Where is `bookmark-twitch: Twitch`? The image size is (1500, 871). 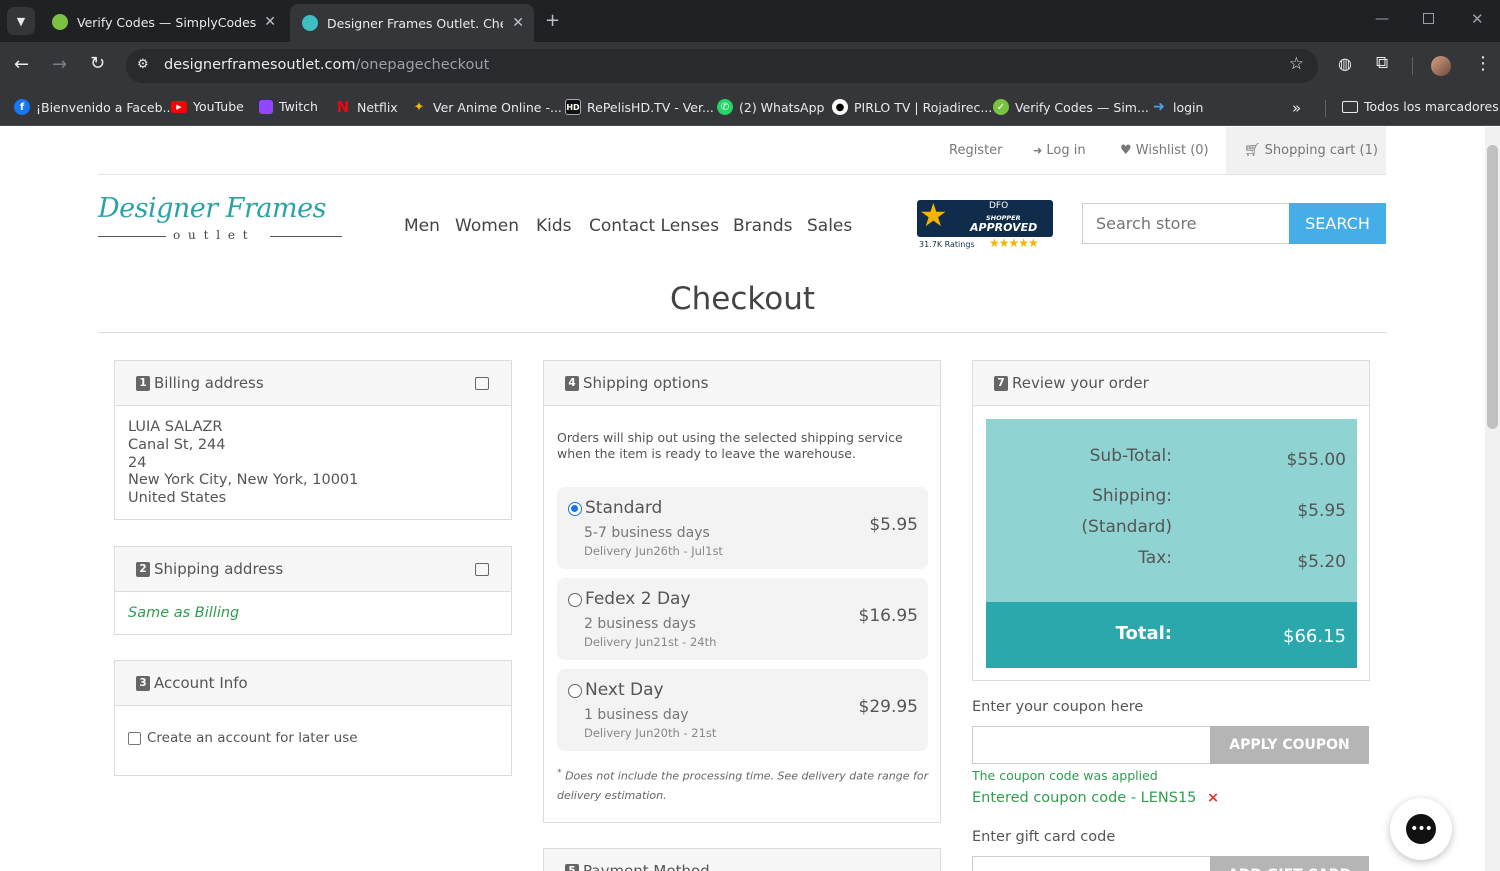
bookmark-twitch: Twitch is located at coordinates (288, 106).